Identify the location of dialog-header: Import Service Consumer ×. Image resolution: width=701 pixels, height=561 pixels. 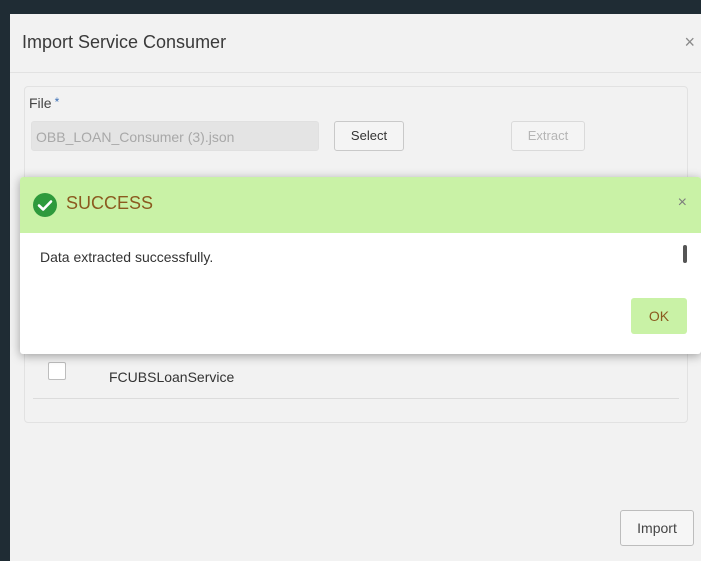
(355, 43).